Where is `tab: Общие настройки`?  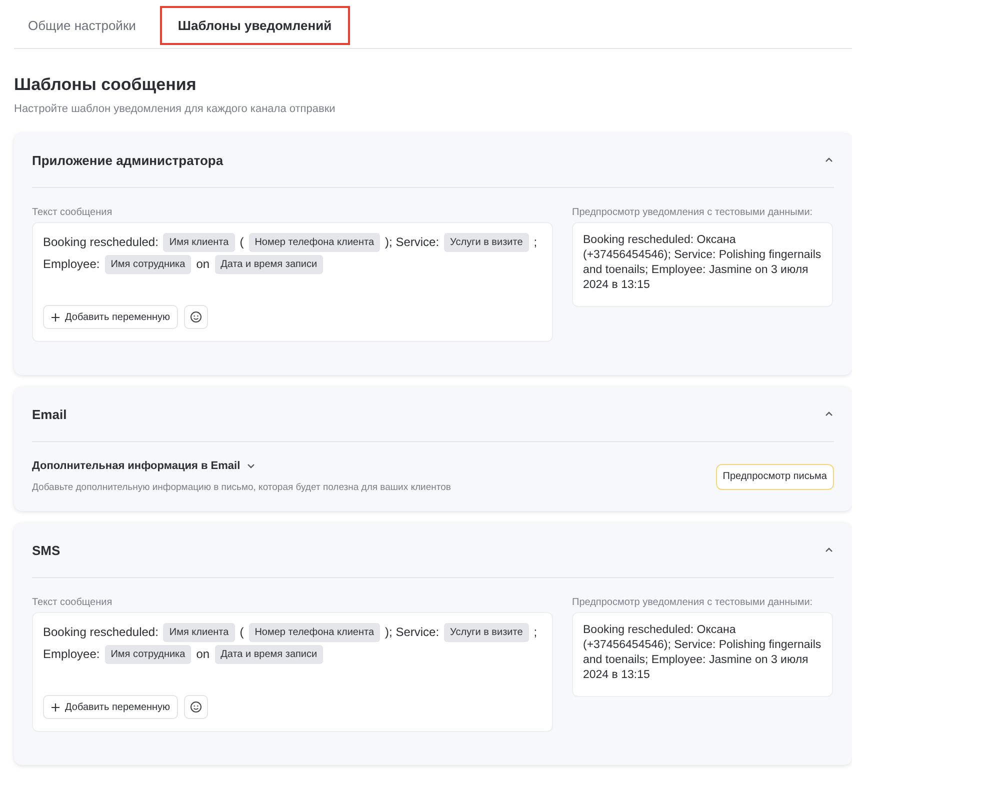 tab: Общие настройки is located at coordinates (85, 25).